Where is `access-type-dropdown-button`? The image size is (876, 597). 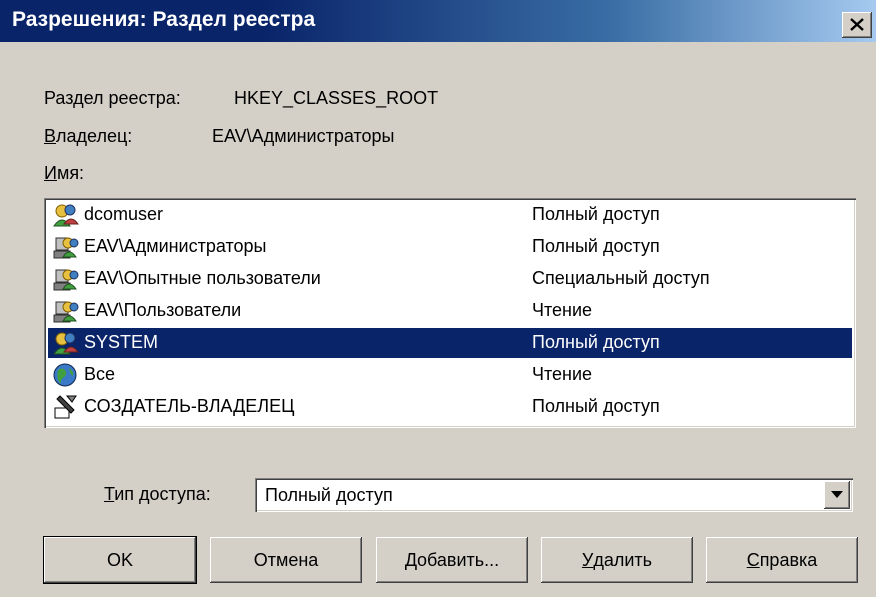 access-type-dropdown-button is located at coordinates (837, 495).